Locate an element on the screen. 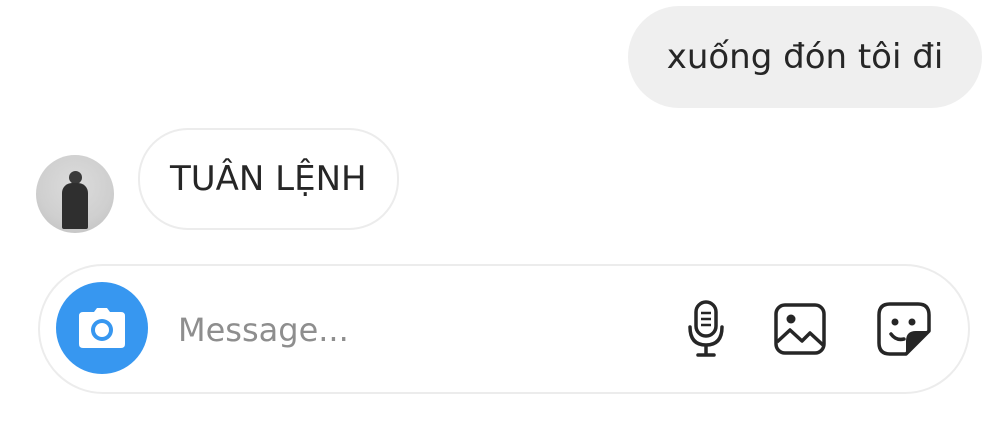 The image size is (1006, 430). camera-button is located at coordinates (102, 328).